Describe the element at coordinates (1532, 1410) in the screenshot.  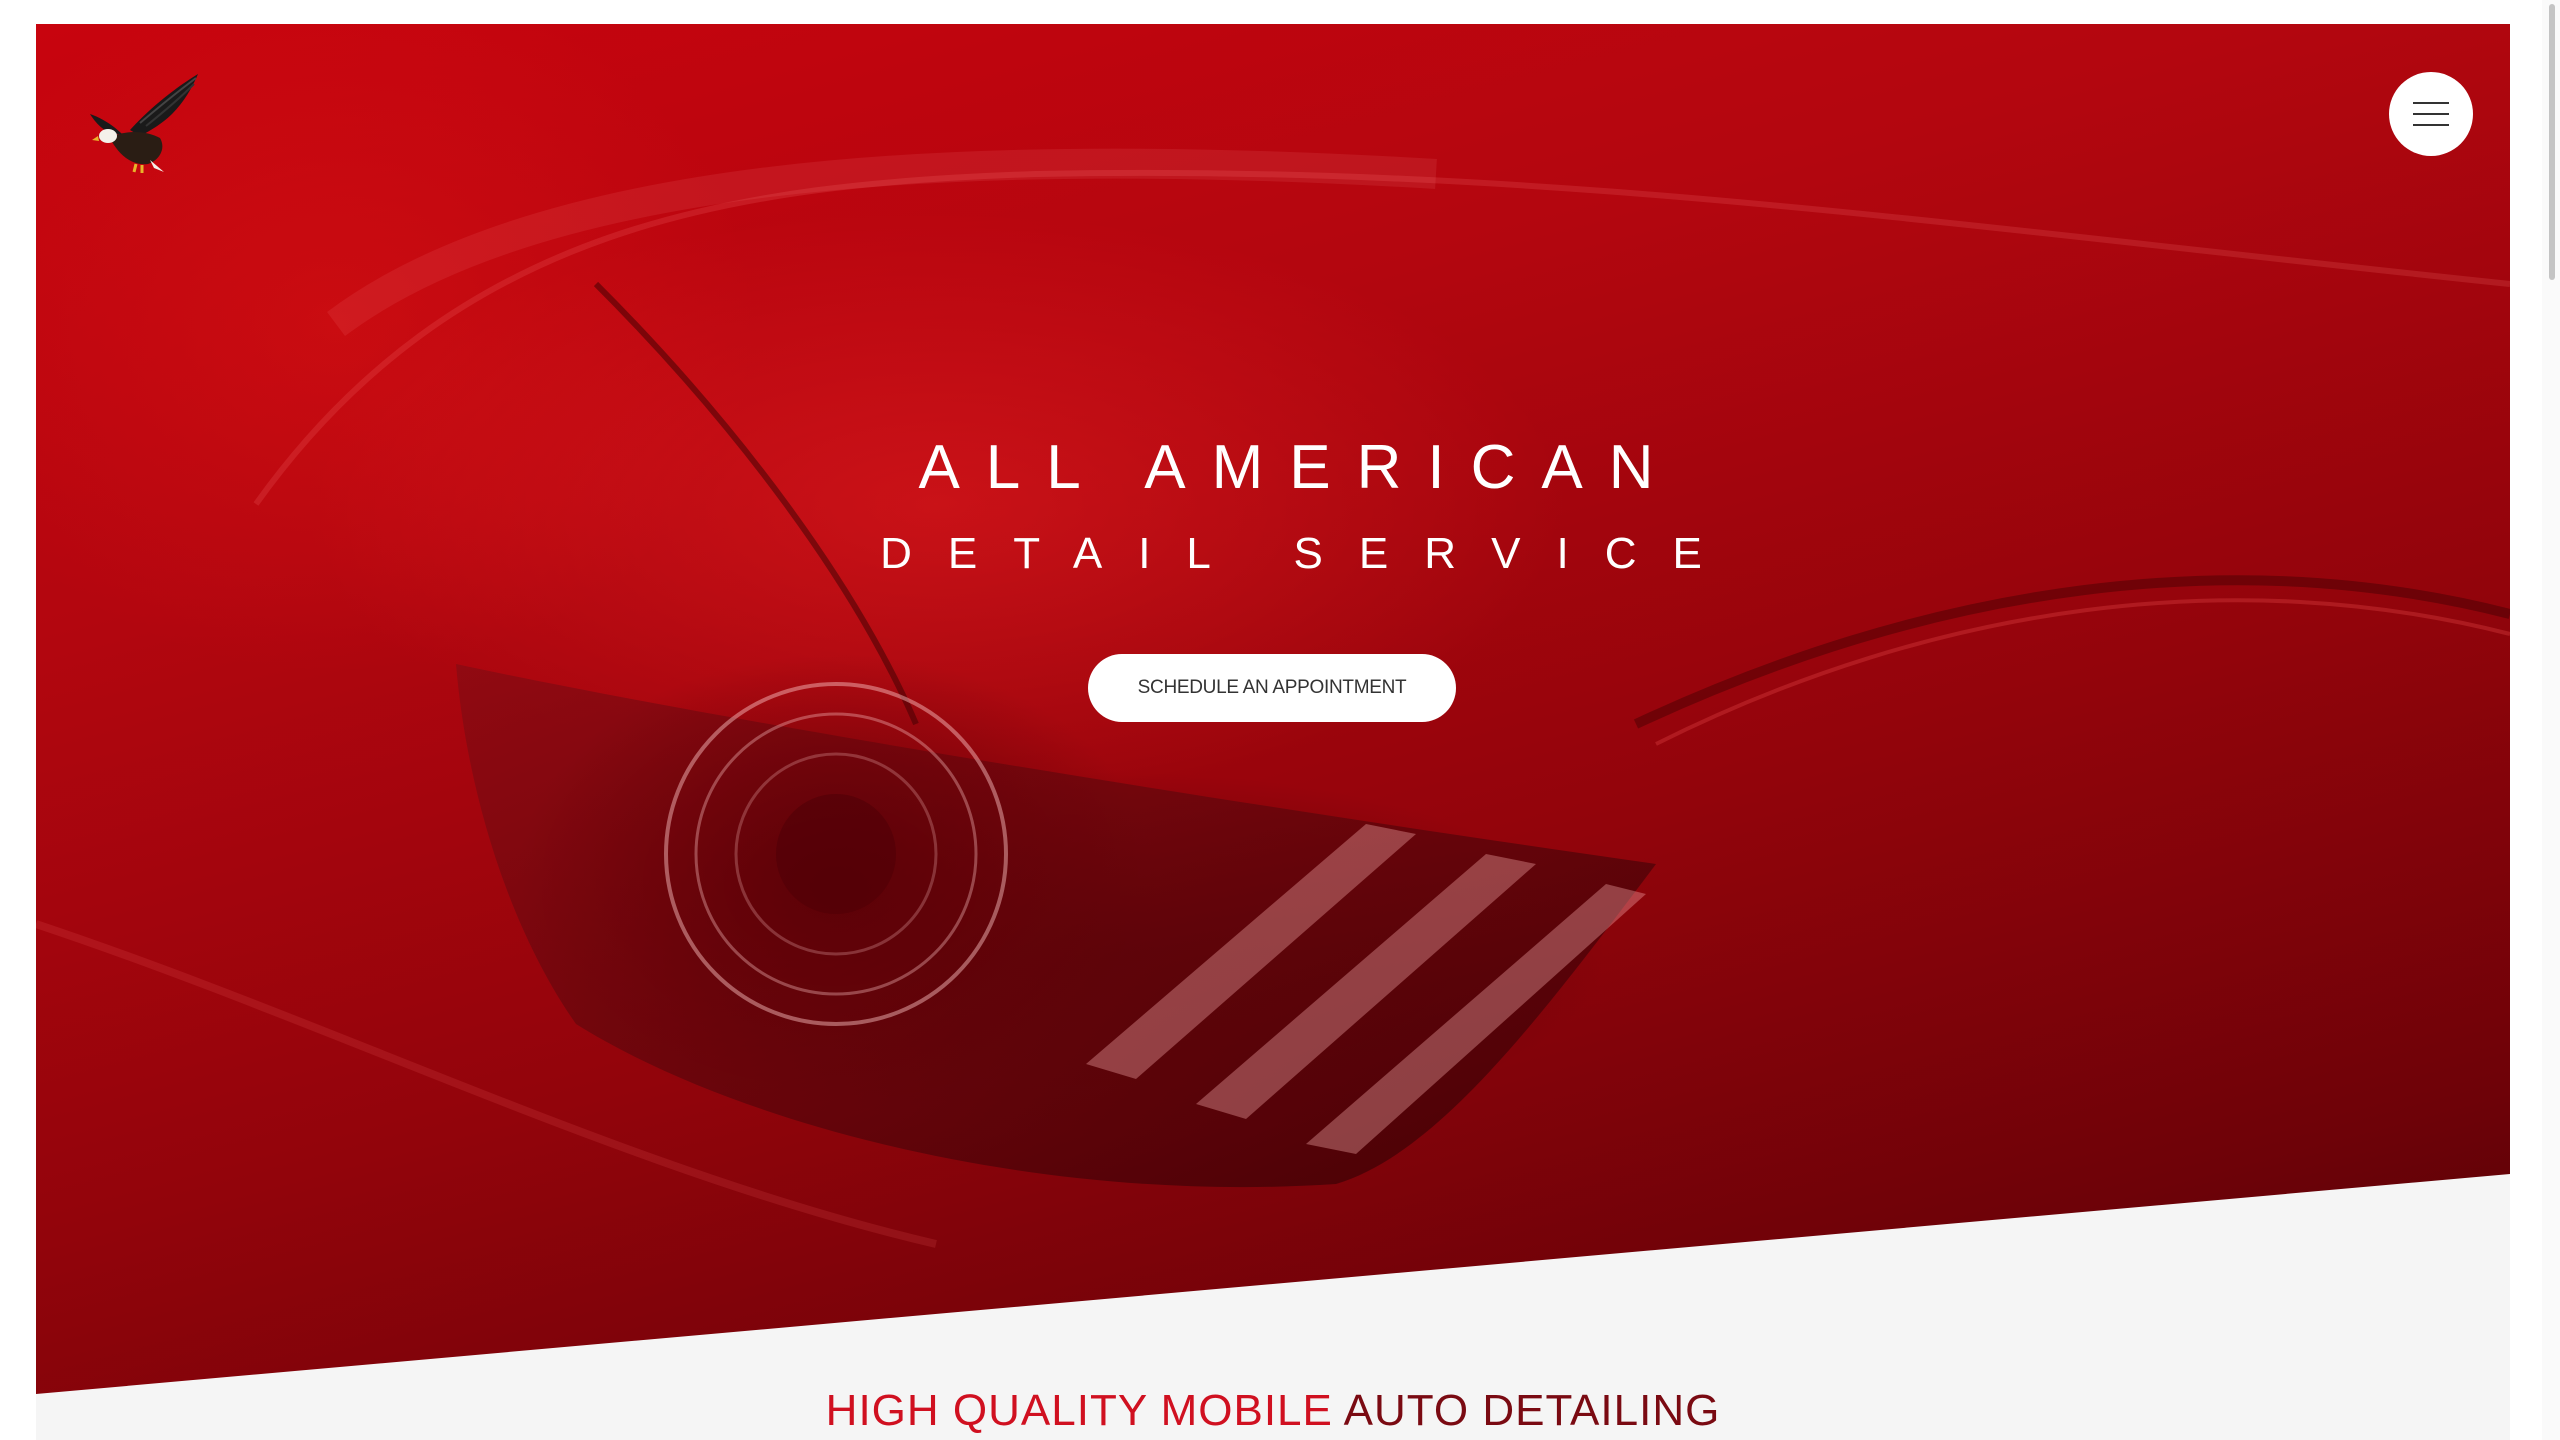
I see `section-title-part2: AUTO DETAILING` at that location.